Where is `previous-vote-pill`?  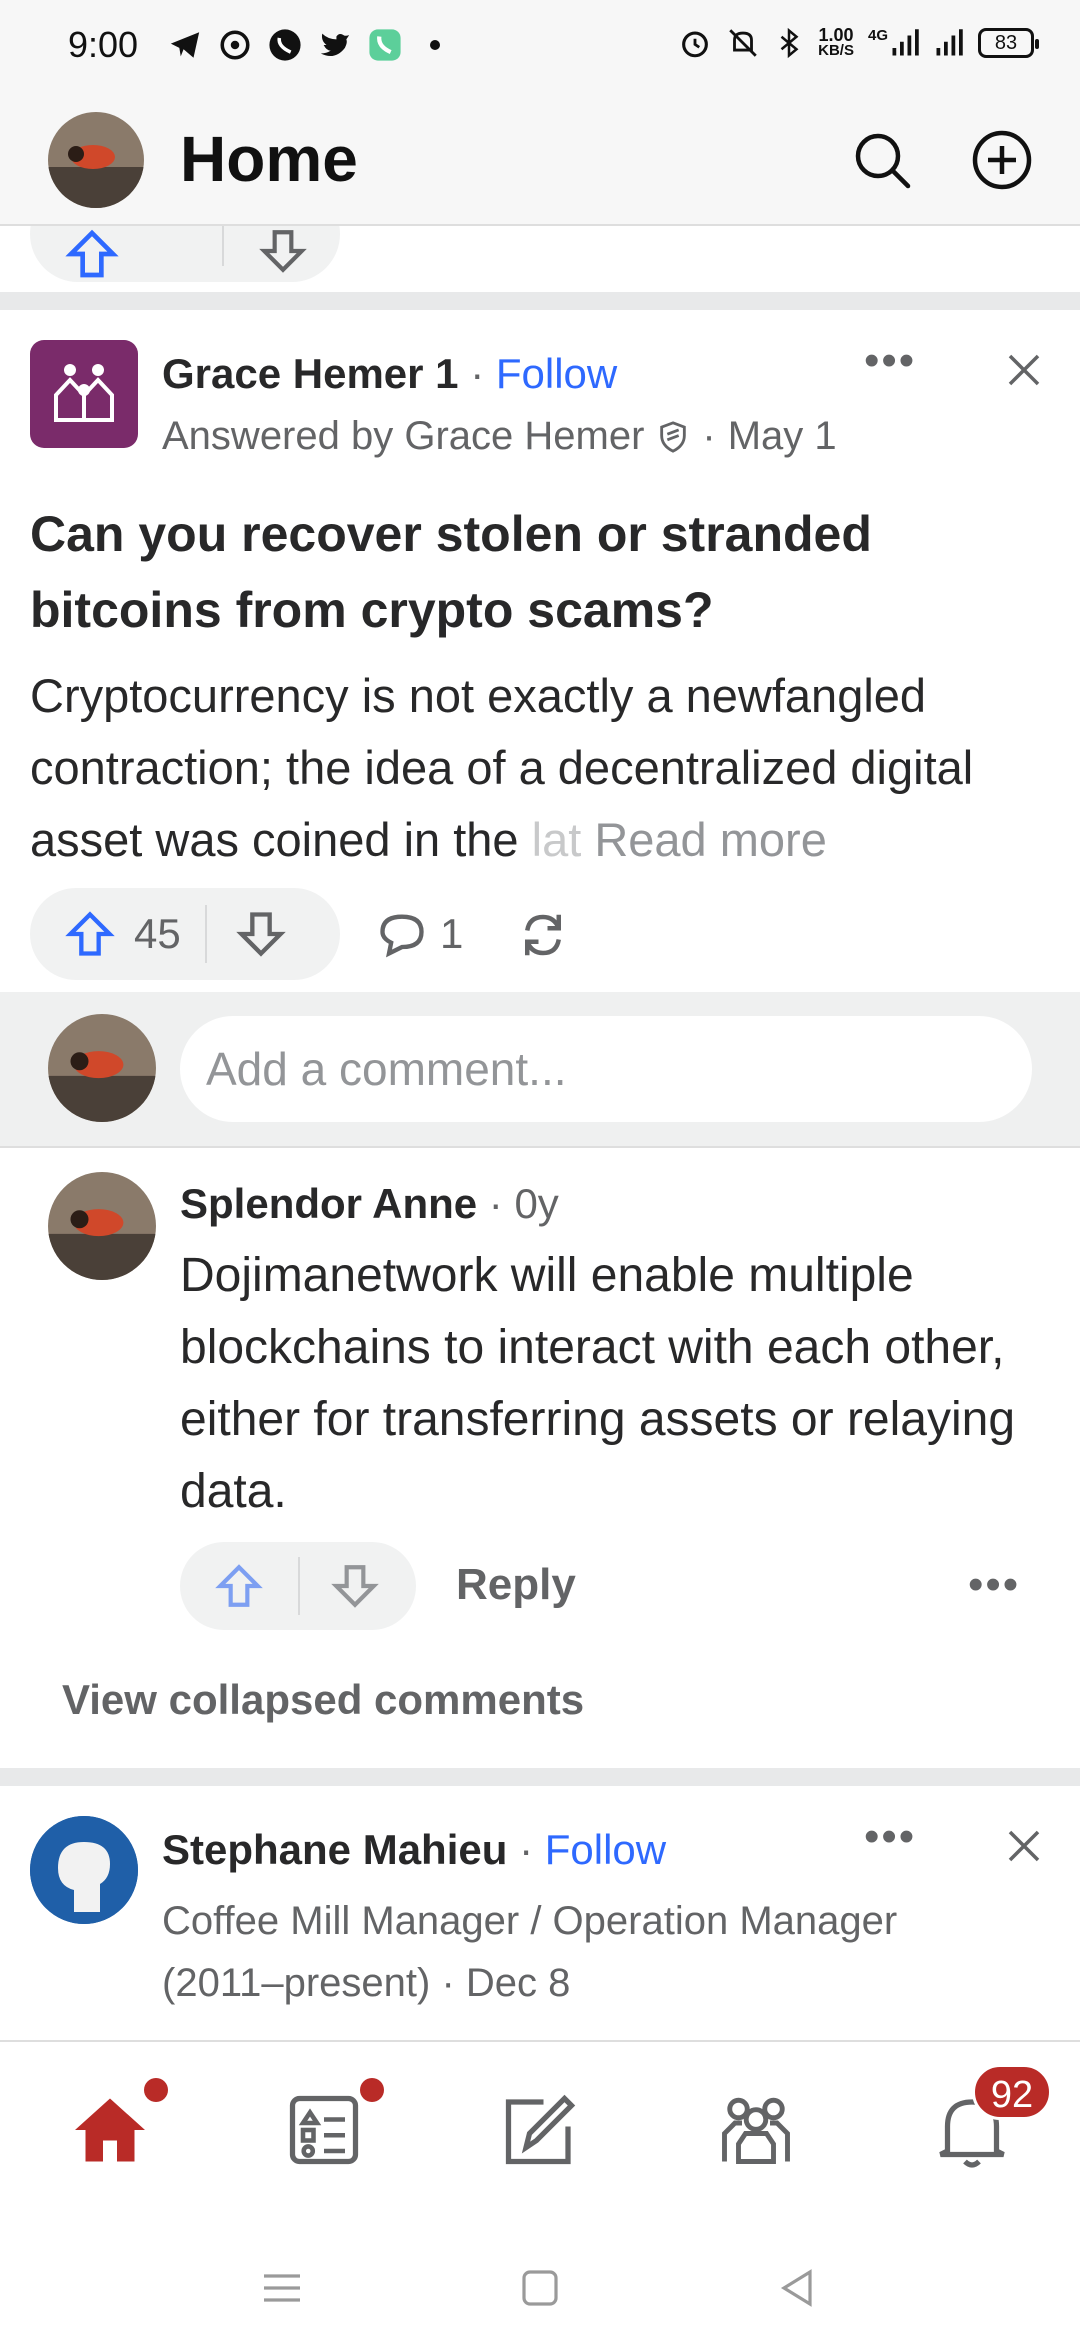
previous-vote-pill is located at coordinates (185, 254).